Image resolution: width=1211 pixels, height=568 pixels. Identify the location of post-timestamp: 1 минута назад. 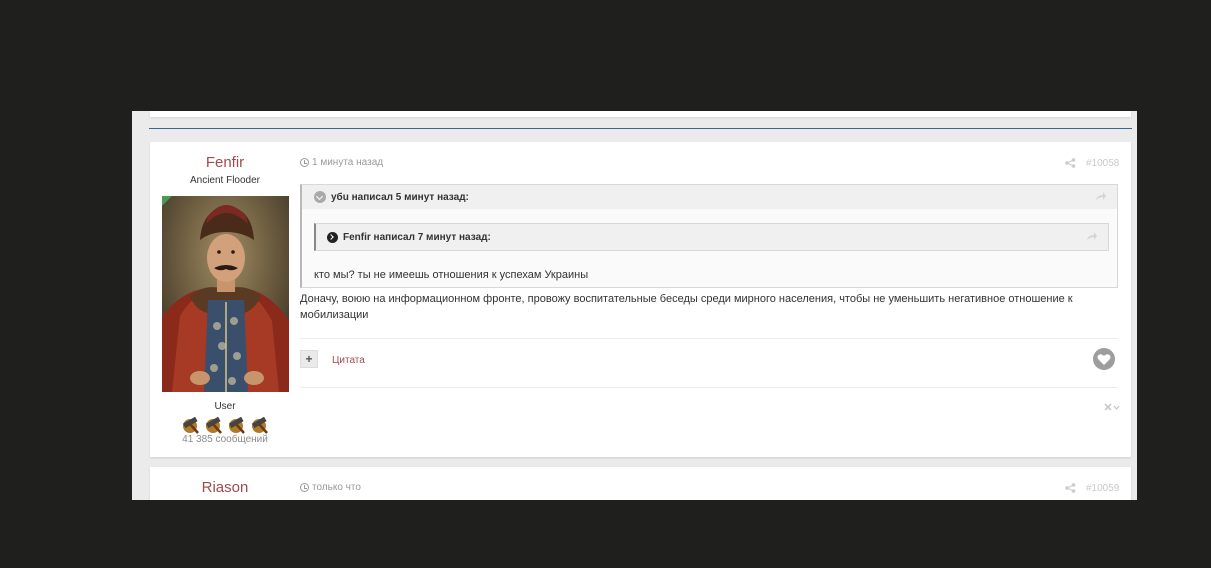
(341, 162).